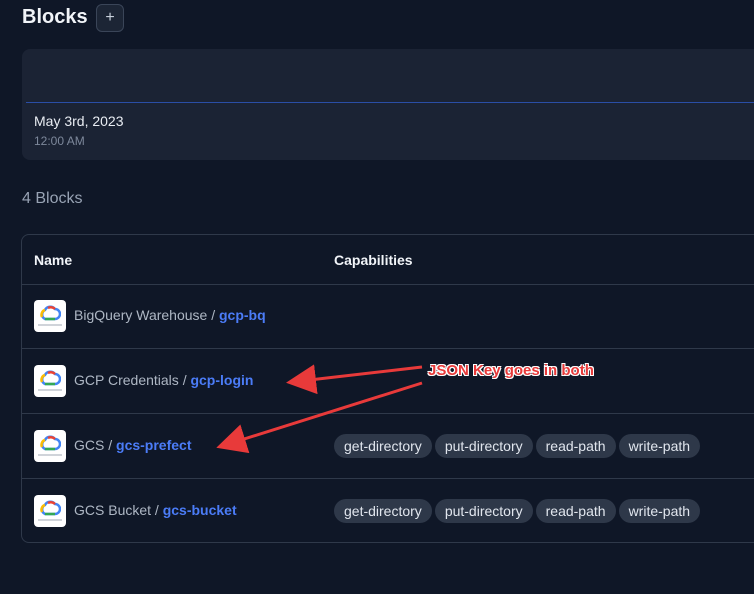 The width and height of the screenshot is (754, 594). I want to click on page-title: Blocks, so click(55, 17).